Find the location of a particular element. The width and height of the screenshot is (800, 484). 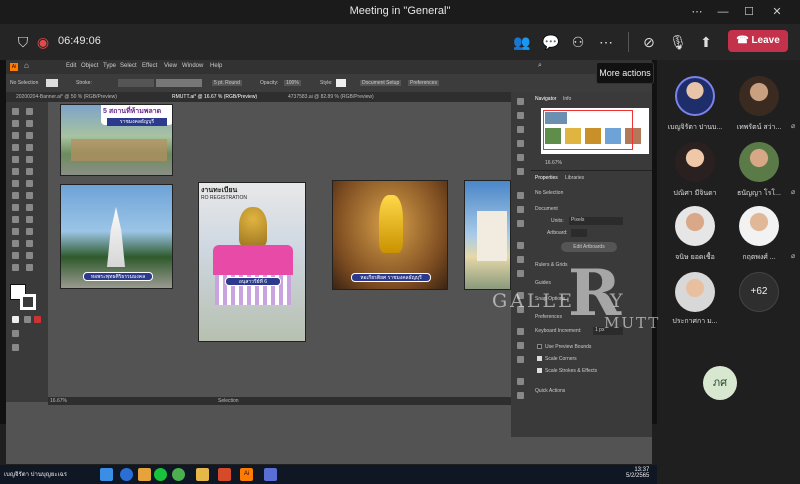

pathfinder-panel-icon is located at coordinates (520, 345).